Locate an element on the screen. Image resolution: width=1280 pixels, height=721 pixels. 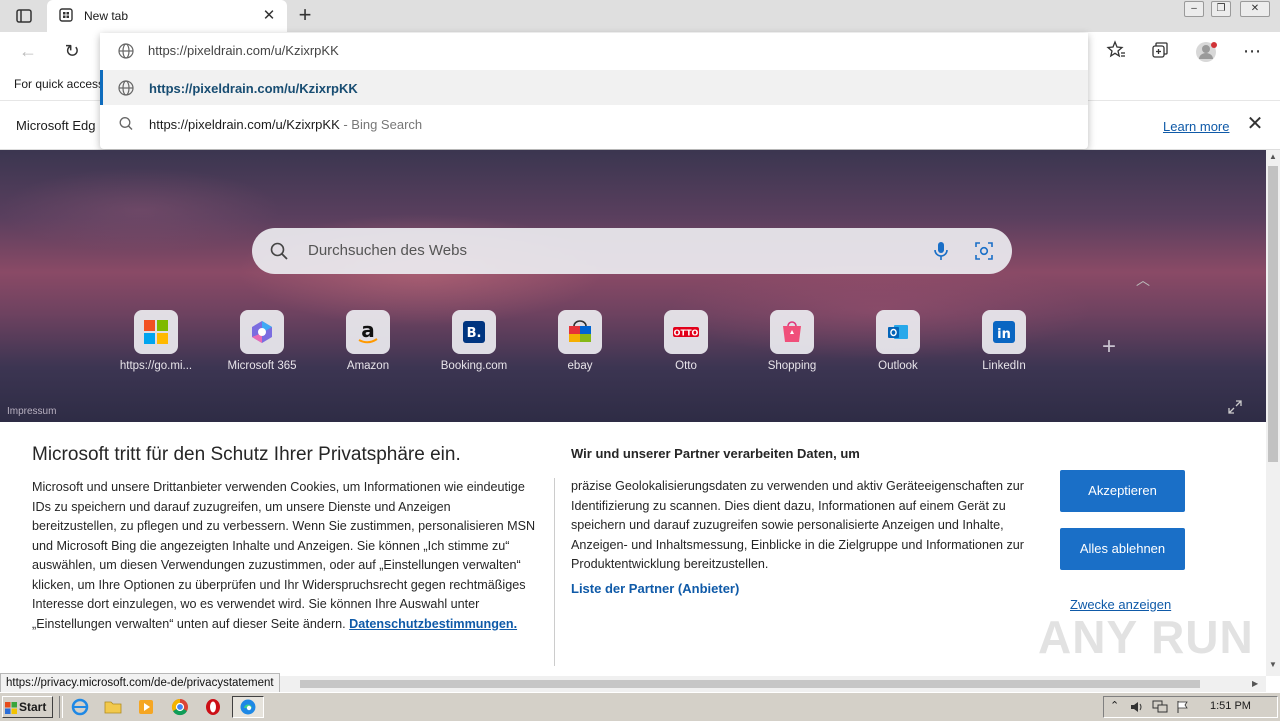
quick-link-tile: a Amazon is located at coordinates (368, 345).